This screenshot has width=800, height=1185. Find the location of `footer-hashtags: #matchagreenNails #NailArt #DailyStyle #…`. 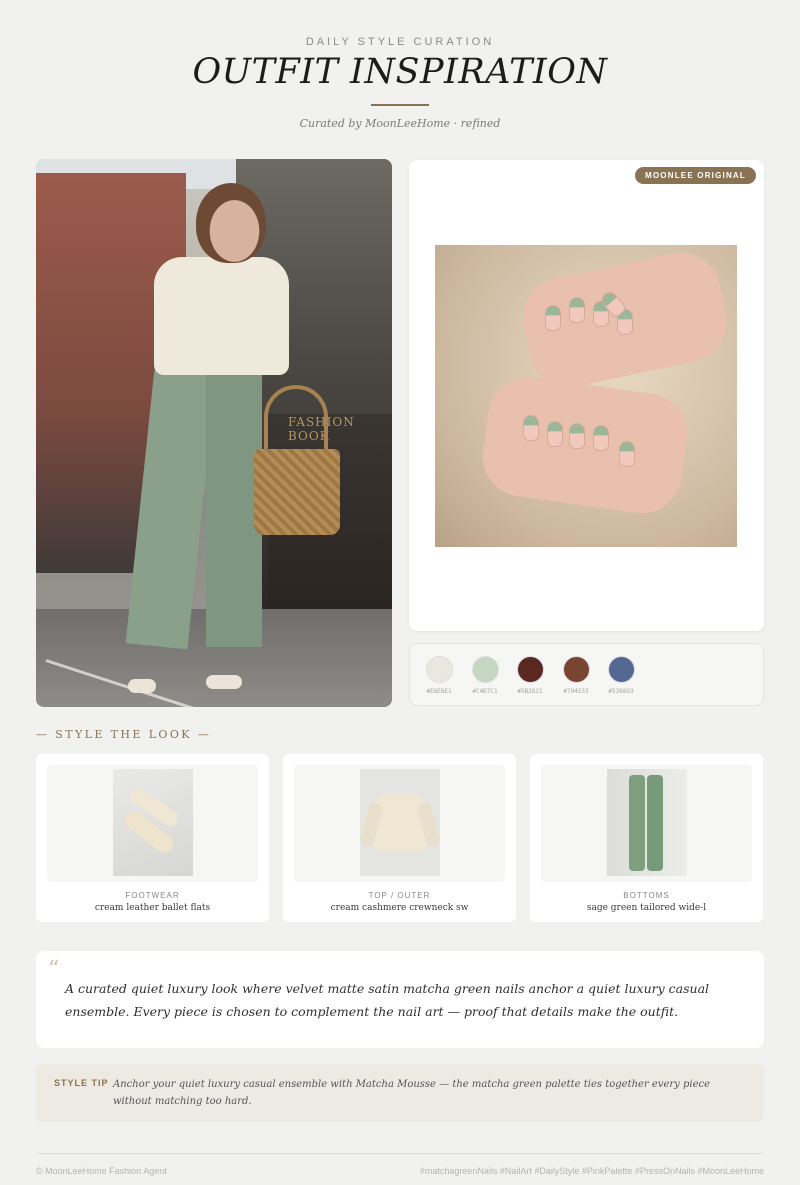

footer-hashtags: #matchagreenNails #NailArt #DailyStyle #… is located at coordinates (592, 1171).